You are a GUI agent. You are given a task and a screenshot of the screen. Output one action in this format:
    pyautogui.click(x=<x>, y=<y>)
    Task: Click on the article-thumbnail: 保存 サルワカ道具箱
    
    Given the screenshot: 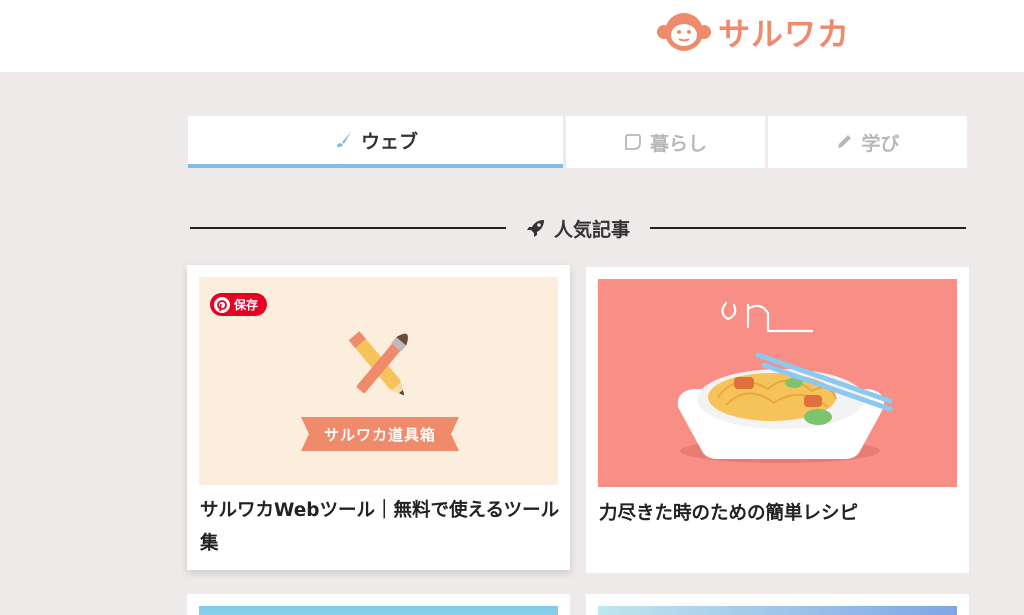 What is the action you would take?
    pyautogui.click(x=378, y=381)
    